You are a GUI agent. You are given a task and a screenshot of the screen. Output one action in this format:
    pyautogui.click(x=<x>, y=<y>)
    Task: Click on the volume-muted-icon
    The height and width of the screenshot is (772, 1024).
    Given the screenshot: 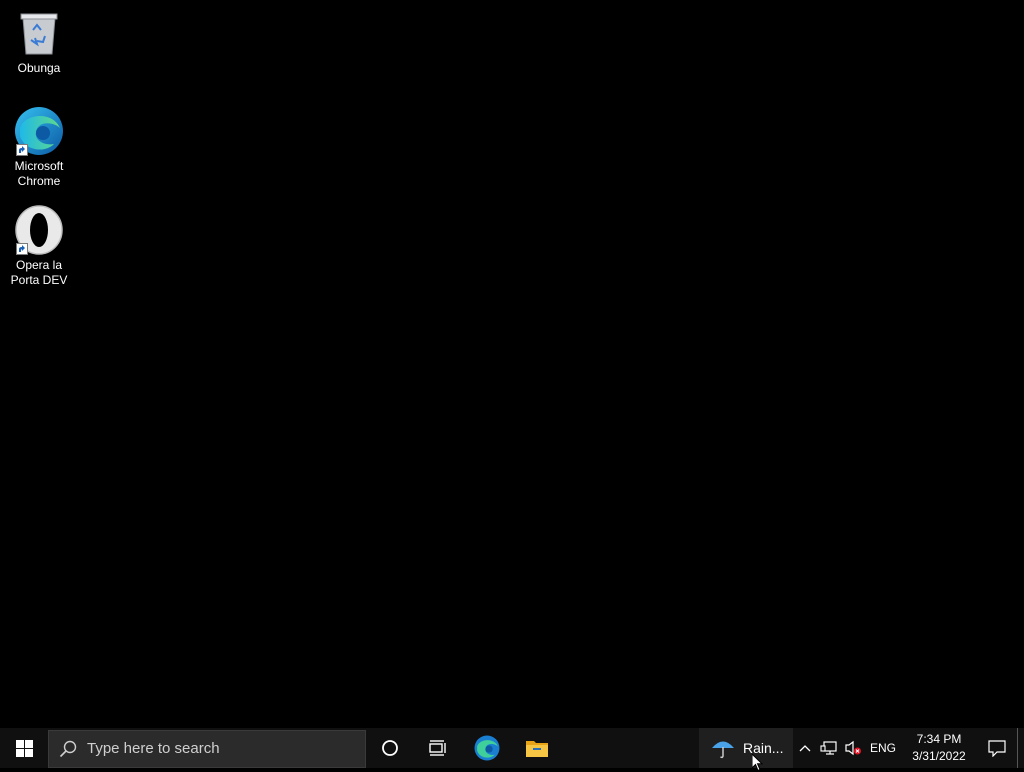 What is the action you would take?
    pyautogui.click(x=853, y=748)
    